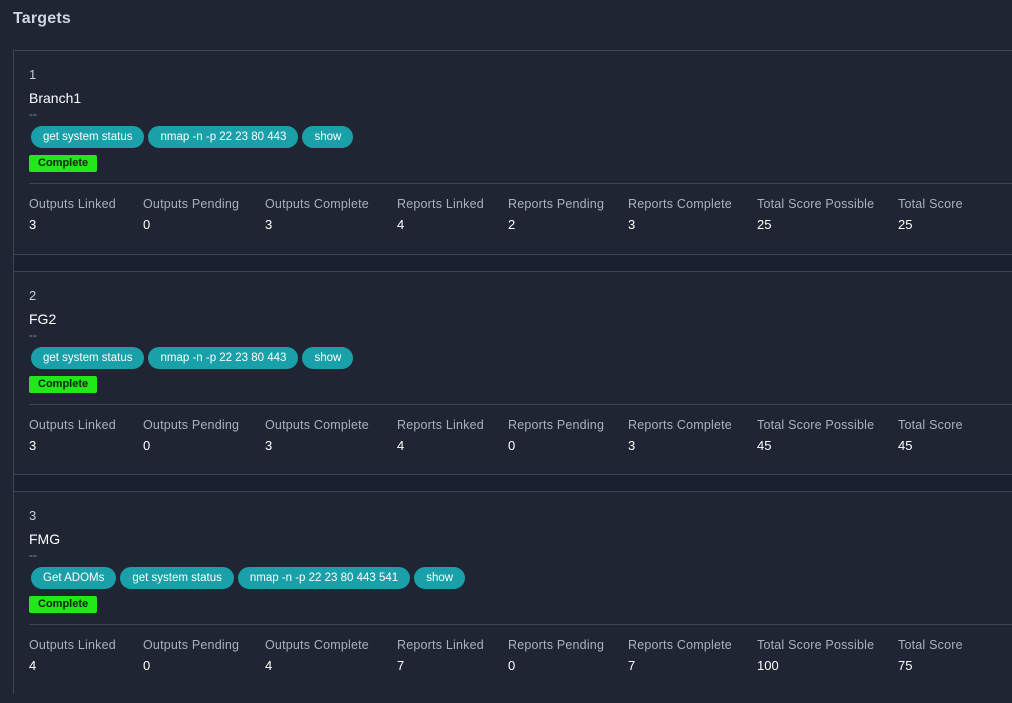 Image resolution: width=1012 pixels, height=703 pixels. Describe the element at coordinates (33, 295) in the screenshot. I see `target-number: 2` at that location.